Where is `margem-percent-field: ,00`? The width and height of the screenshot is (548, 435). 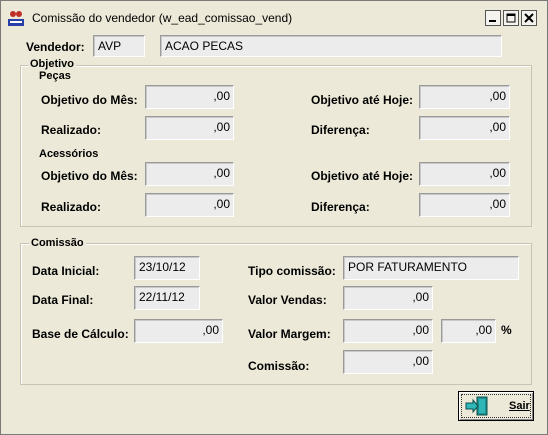 margem-percent-field: ,00 is located at coordinates (468, 331).